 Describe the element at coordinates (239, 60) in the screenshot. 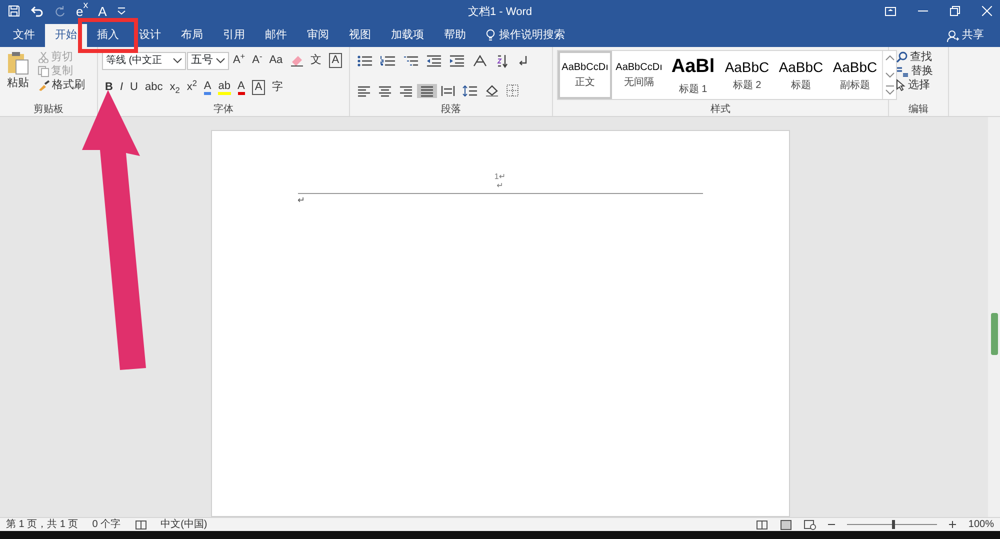

I see `format-button: A$^{+}$` at that location.